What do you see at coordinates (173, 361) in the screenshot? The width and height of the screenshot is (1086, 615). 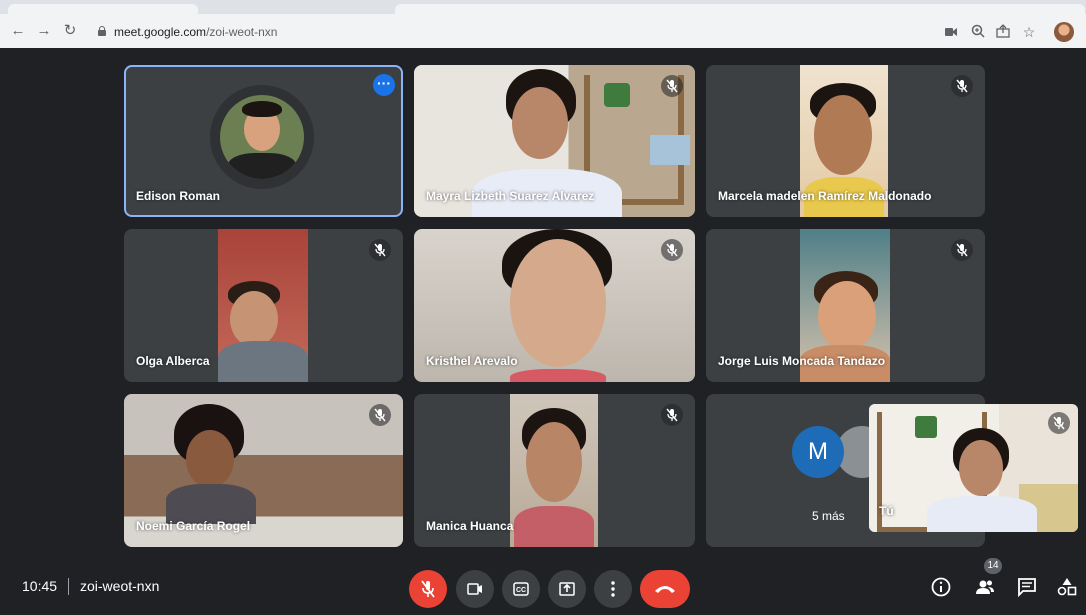 I see `participant-name: Olga Alberca` at bounding box center [173, 361].